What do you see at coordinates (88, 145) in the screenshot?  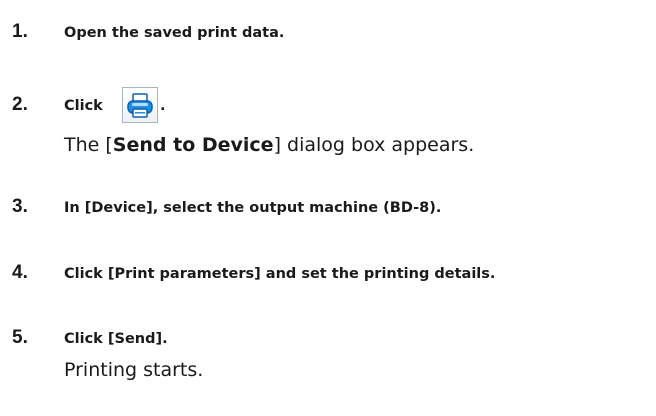 I see `result-prefix: The [` at bounding box center [88, 145].